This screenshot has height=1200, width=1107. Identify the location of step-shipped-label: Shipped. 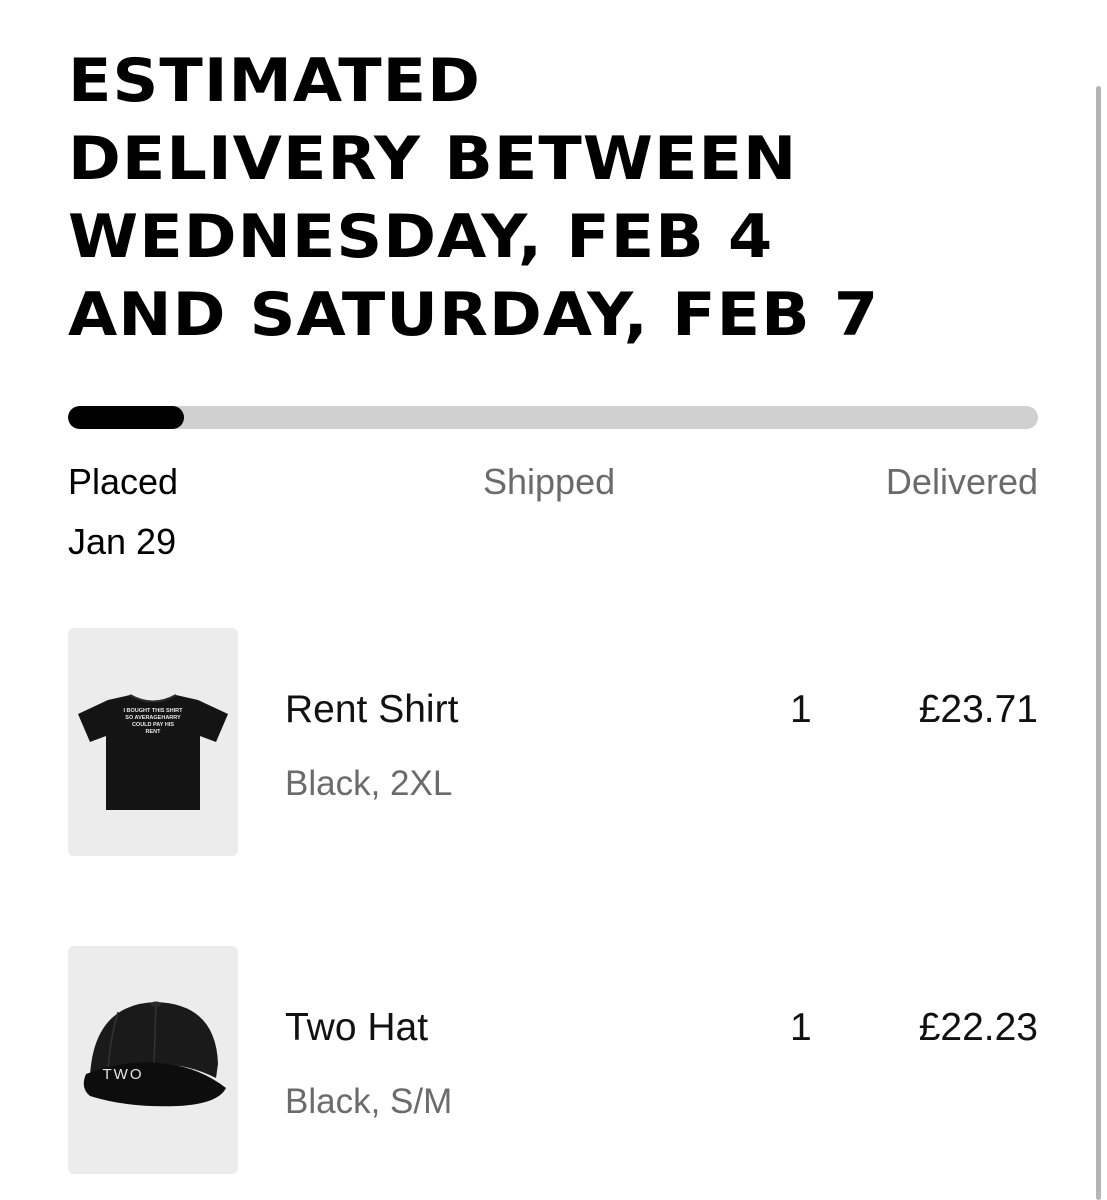
(549, 481).